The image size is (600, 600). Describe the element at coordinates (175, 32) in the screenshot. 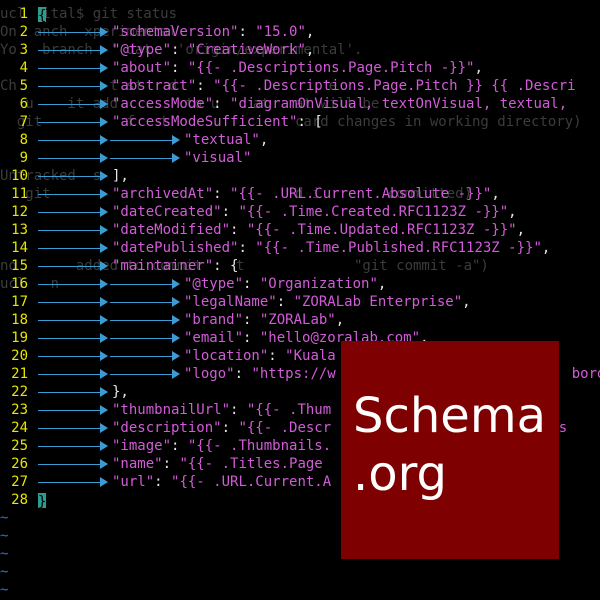

I see `string-token: "schemaVersion"` at that location.